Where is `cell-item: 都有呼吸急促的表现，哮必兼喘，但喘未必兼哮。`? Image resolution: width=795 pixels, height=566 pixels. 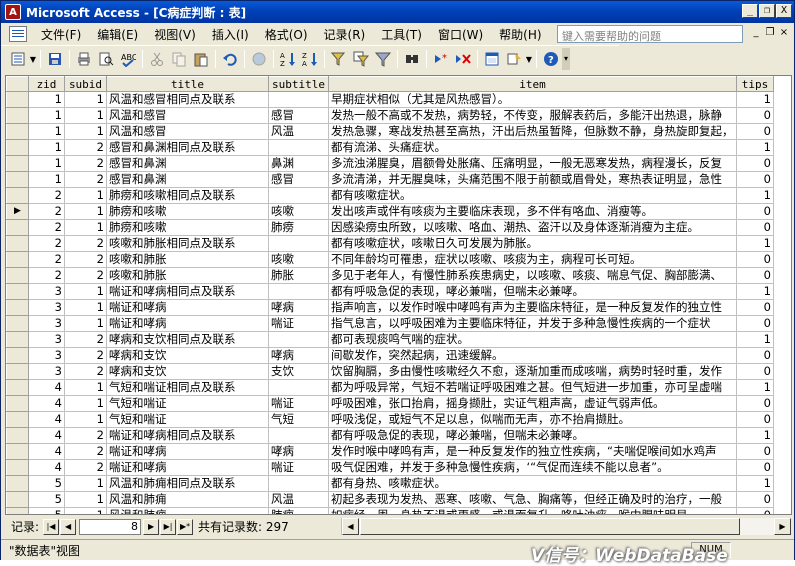
cell-item: 都有呼吸急促的表现，哮必兼喘，但喘未必兼哮。 is located at coordinates (532, 435).